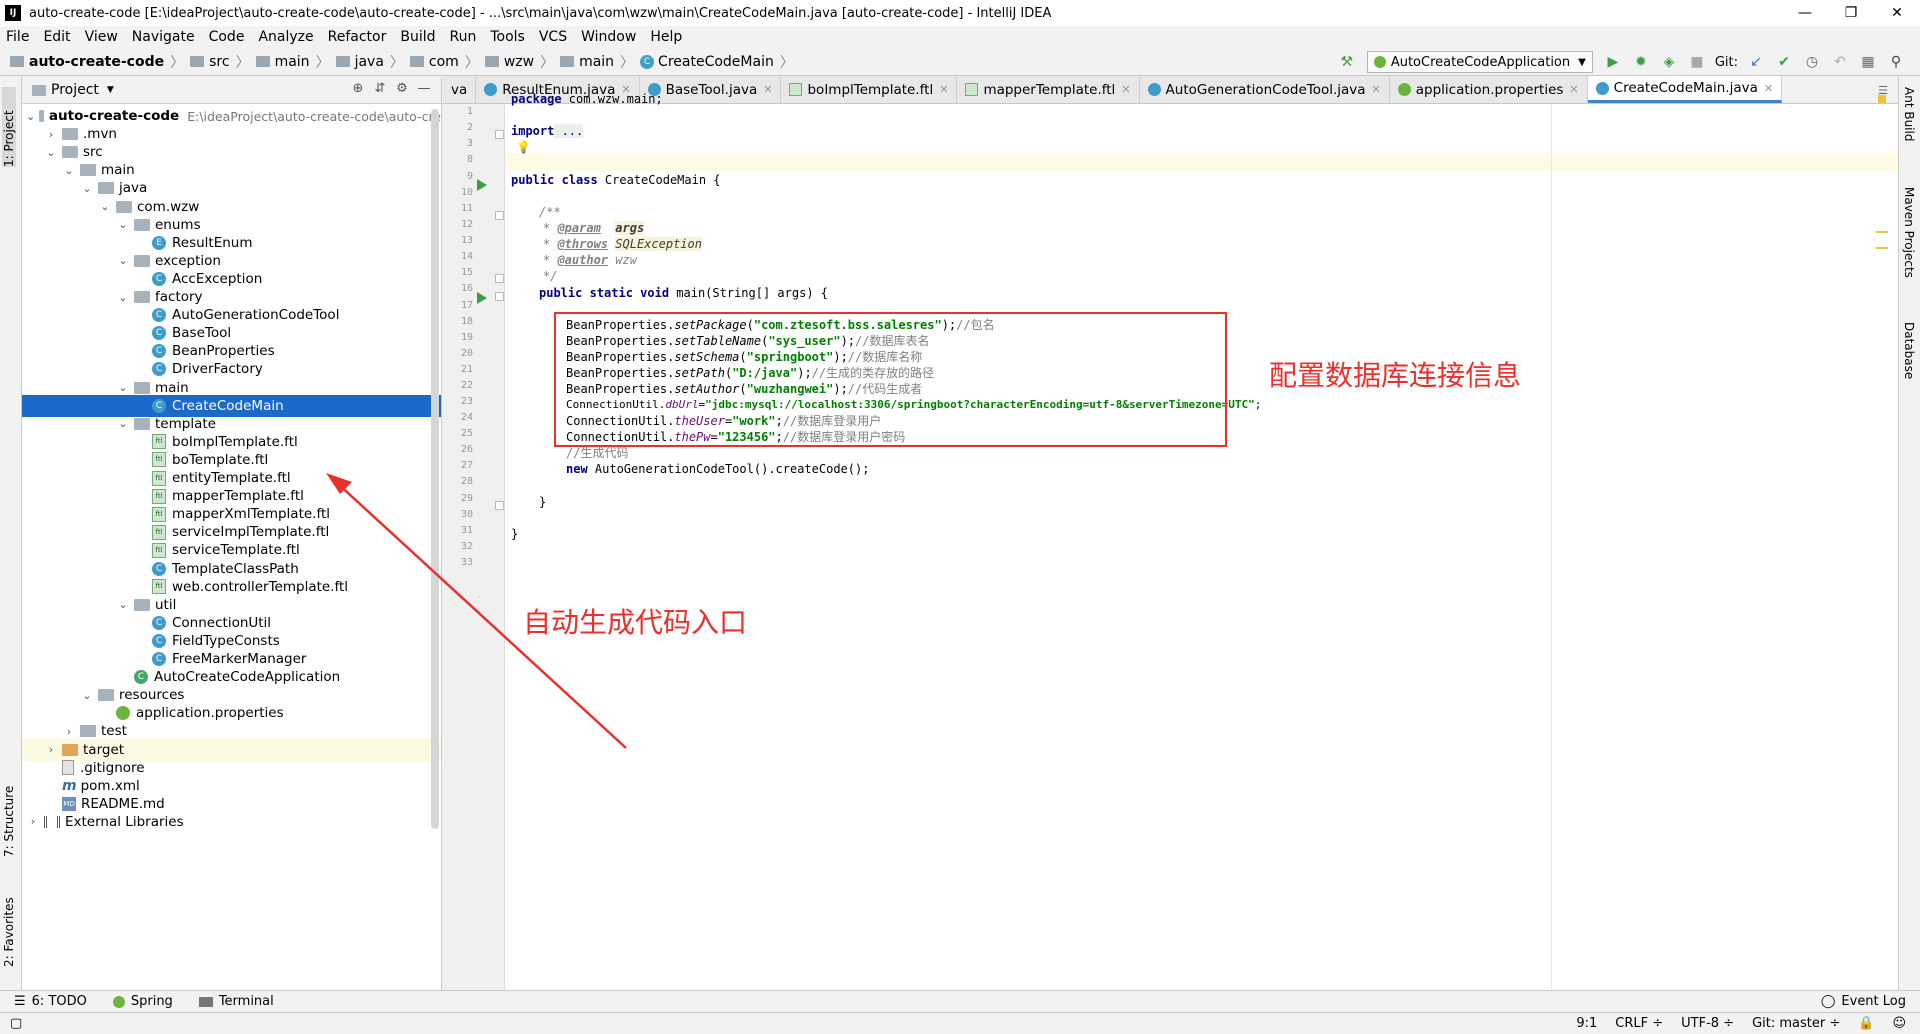 Image resolution: width=1920 pixels, height=1034 pixels. I want to click on list-icon: ☰, so click(20, 1001).